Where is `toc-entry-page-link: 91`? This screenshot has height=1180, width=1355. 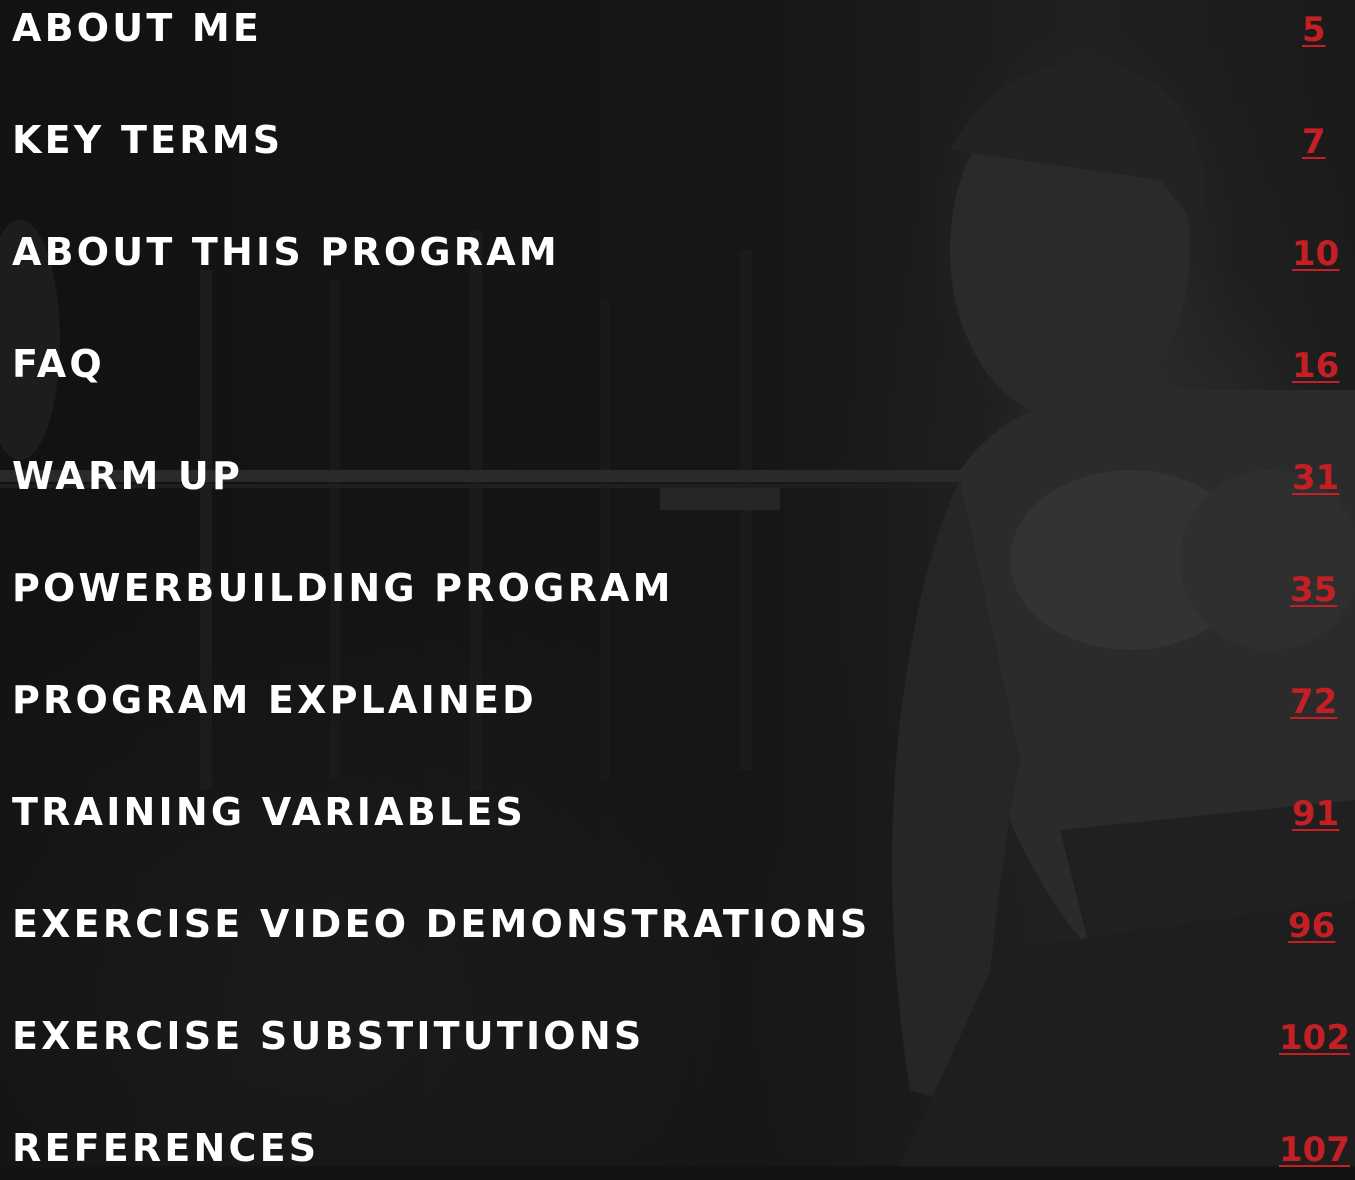
toc-entry-page-link: 91 is located at coordinates (1315, 814).